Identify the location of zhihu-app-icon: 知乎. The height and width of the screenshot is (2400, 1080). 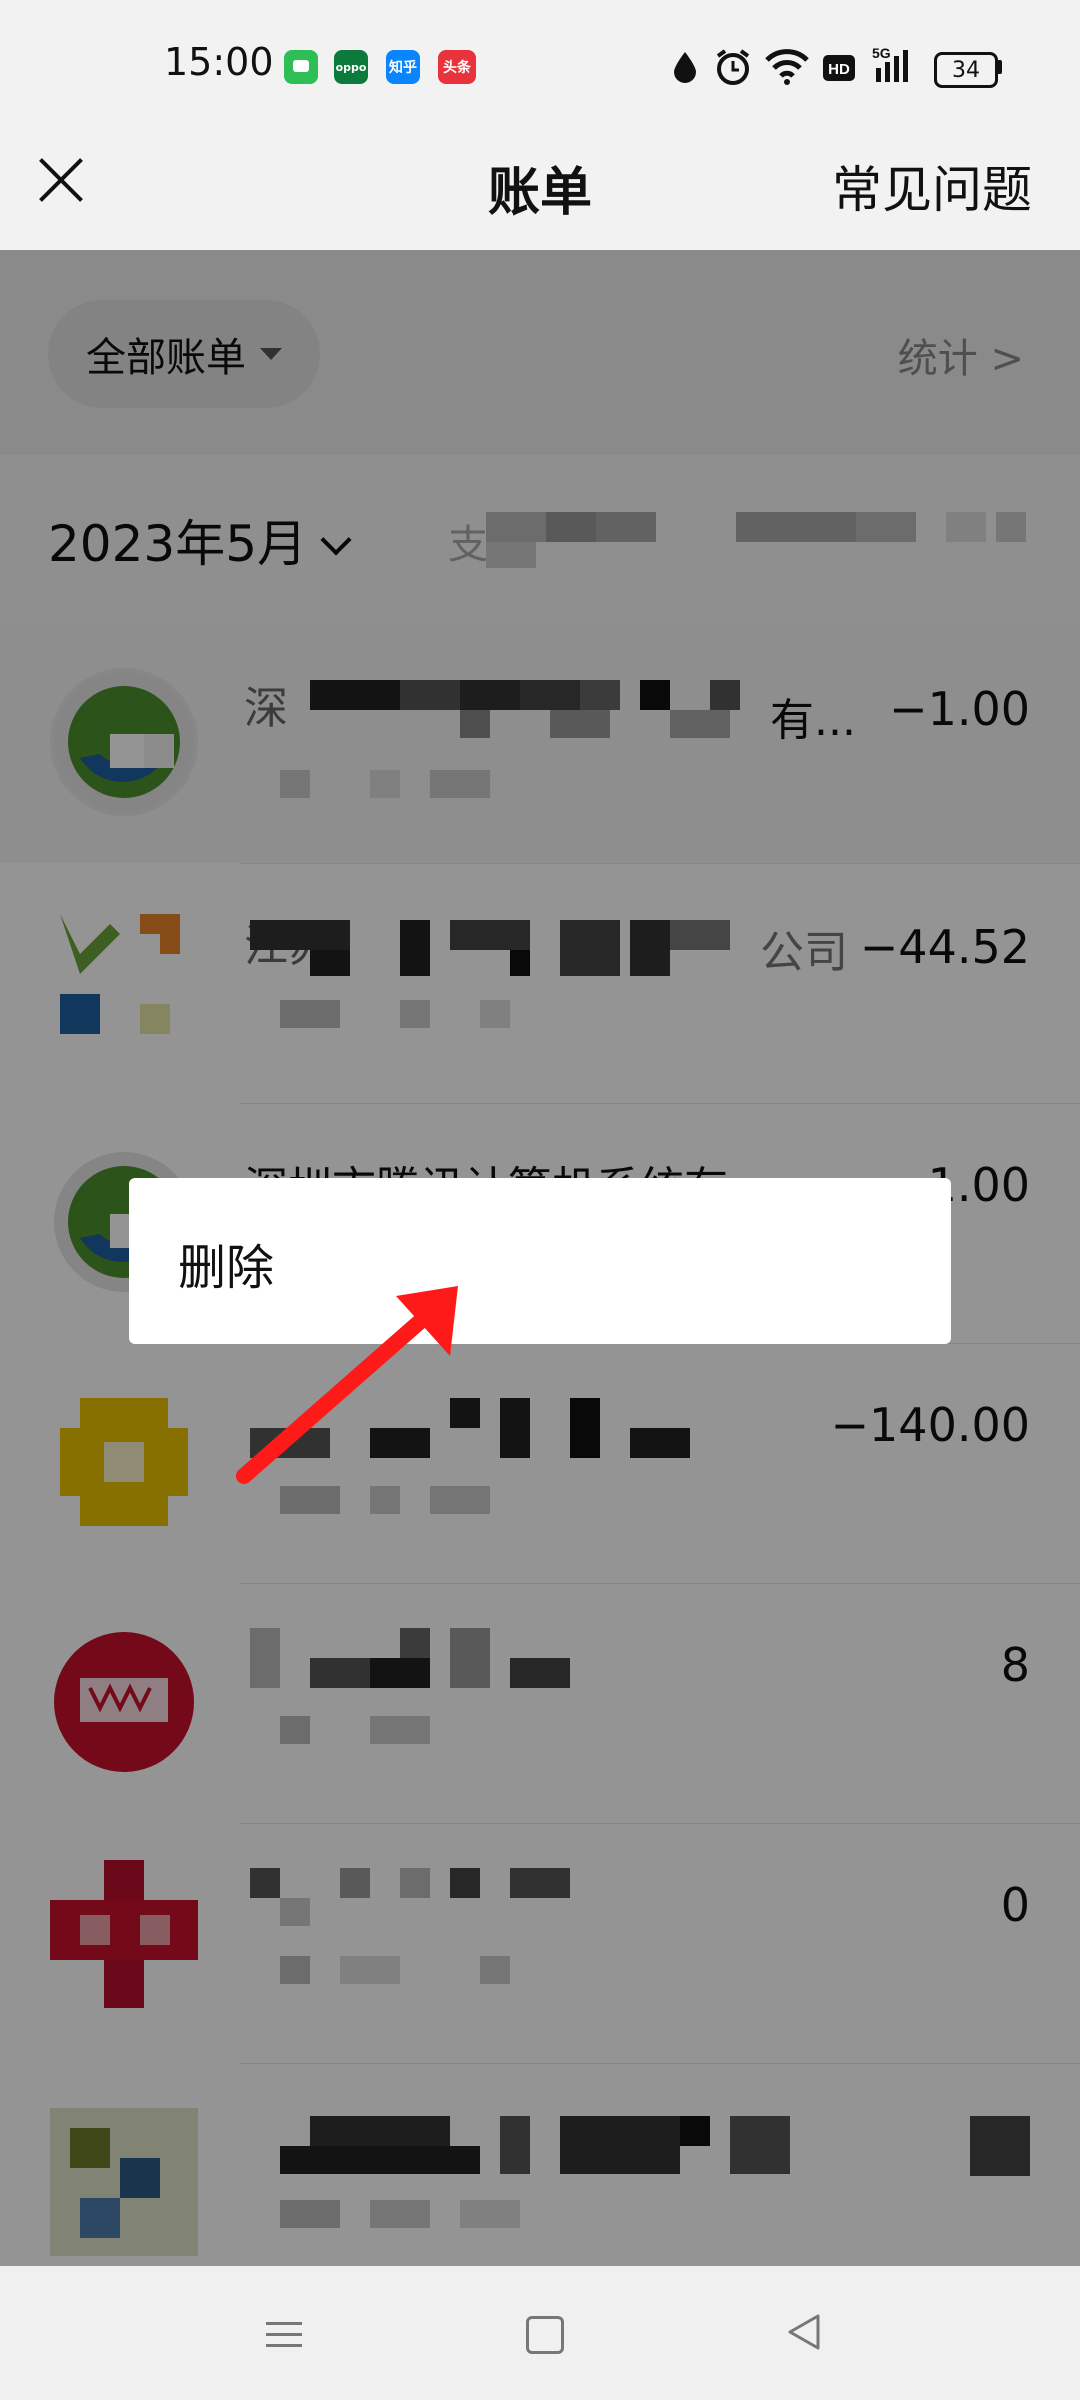
(403, 67).